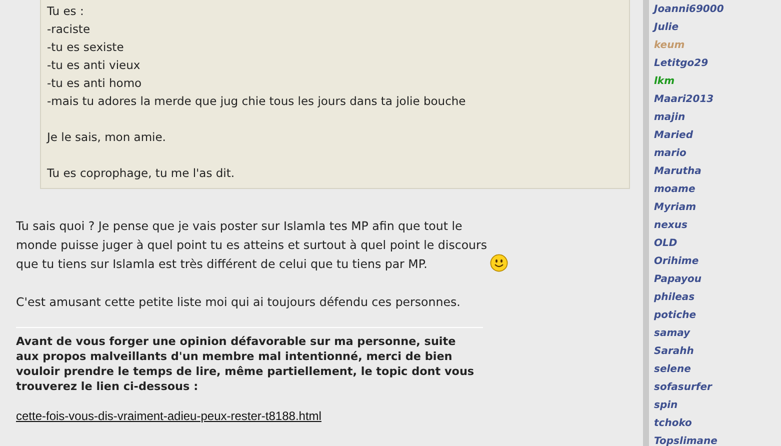  Describe the element at coordinates (689, 172) in the screenshot. I see `member-link: Marutha` at that location.